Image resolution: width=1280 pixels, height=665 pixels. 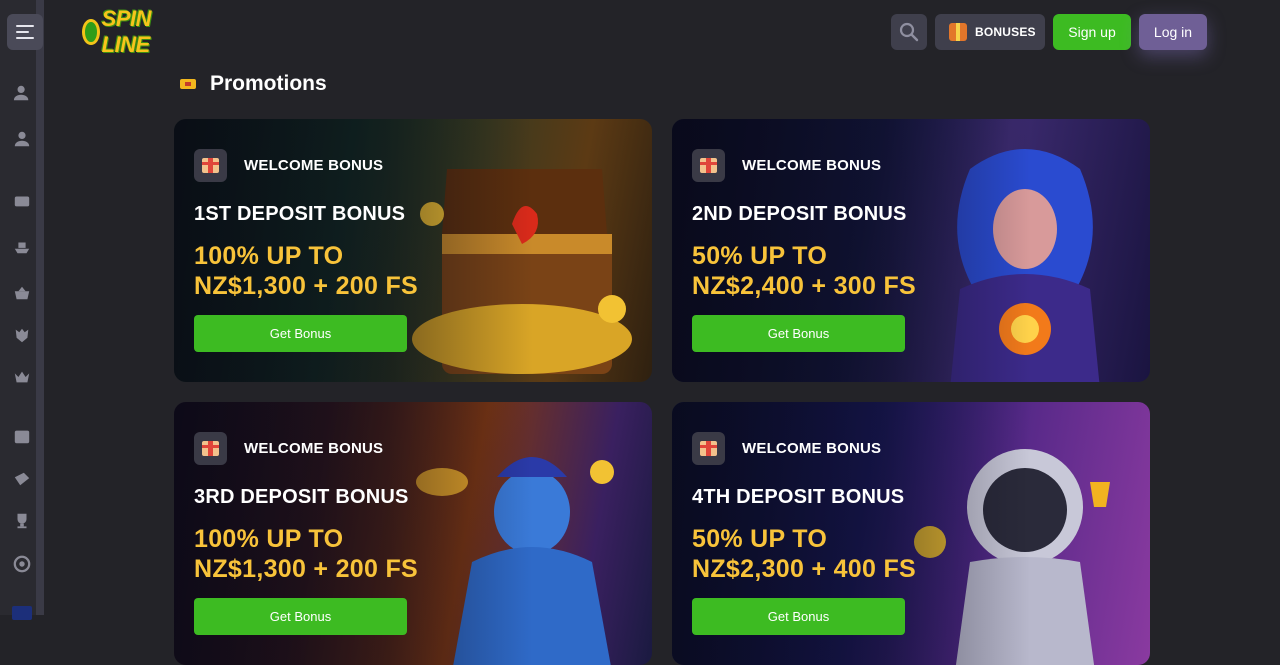 What do you see at coordinates (804, 569) in the screenshot?
I see `promo-offer-line2: NZ$2,300 + 400 FS` at bounding box center [804, 569].